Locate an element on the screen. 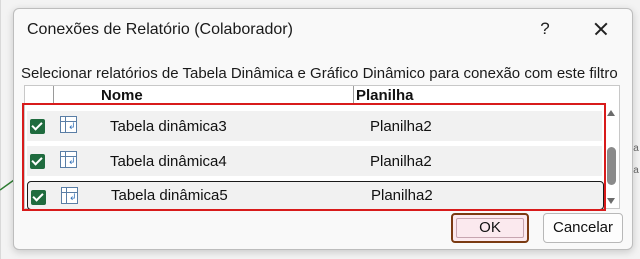 This screenshot has height=259, width=640. scroll-up-arrow-icon is located at coordinates (611, 113).